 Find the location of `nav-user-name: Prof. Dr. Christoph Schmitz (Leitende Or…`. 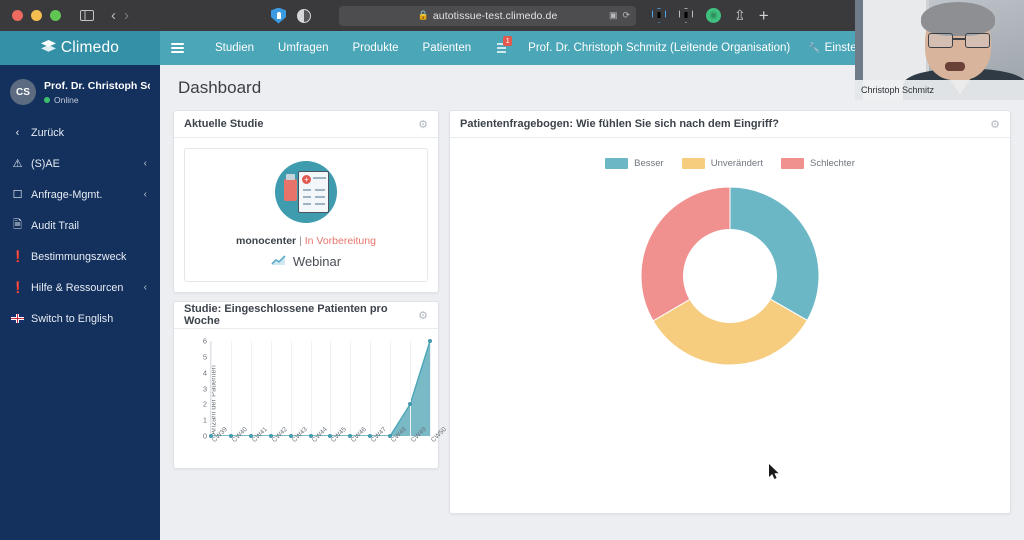

nav-user-name: Prof. Dr. Christoph Schmitz (Leitende Or… is located at coordinates (659, 48).